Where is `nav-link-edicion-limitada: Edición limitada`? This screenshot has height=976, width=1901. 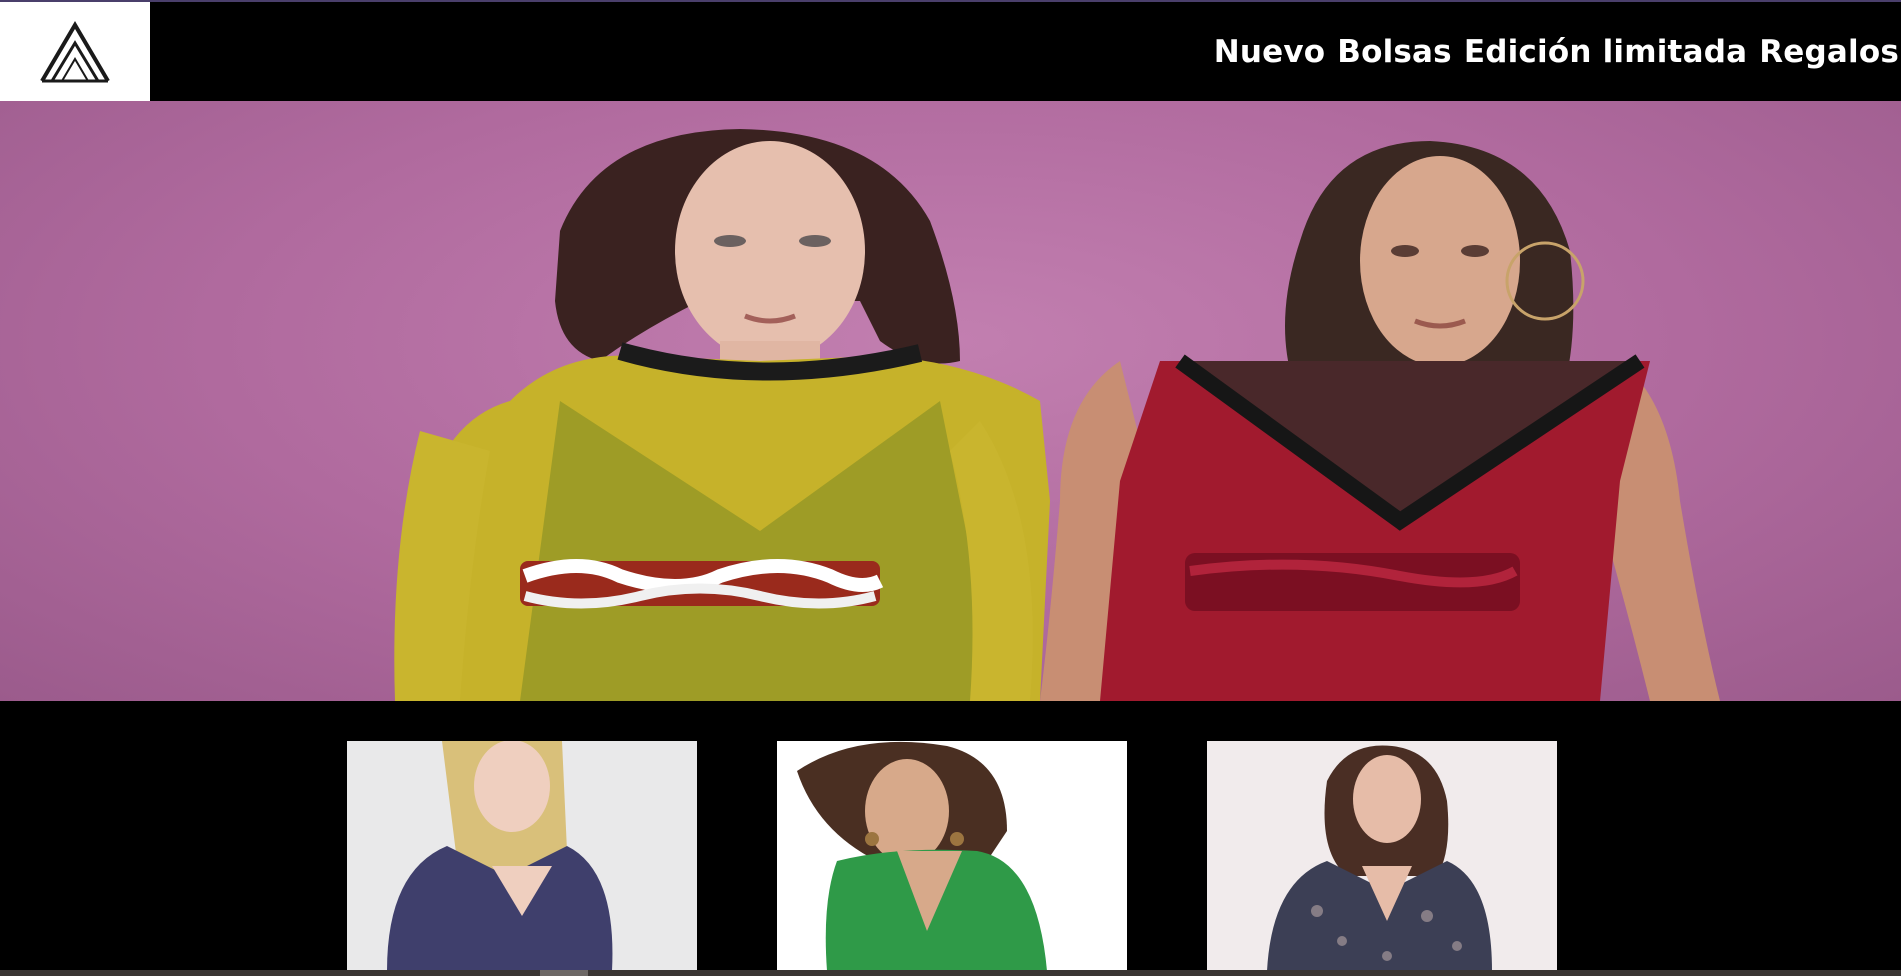
nav-link-edicion-limitada: Edición limitada is located at coordinates (1605, 52).